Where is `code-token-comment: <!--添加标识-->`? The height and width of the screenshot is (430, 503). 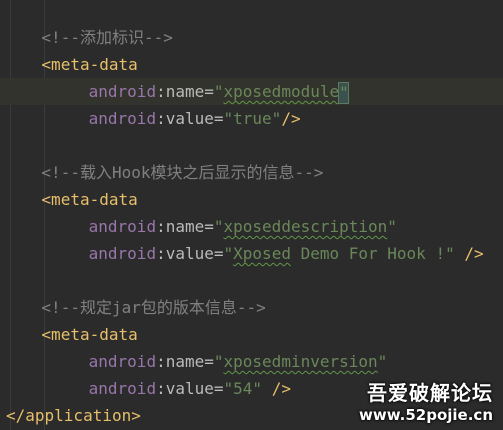
code-token-comment: <!--添加标识--> is located at coordinates (107, 37).